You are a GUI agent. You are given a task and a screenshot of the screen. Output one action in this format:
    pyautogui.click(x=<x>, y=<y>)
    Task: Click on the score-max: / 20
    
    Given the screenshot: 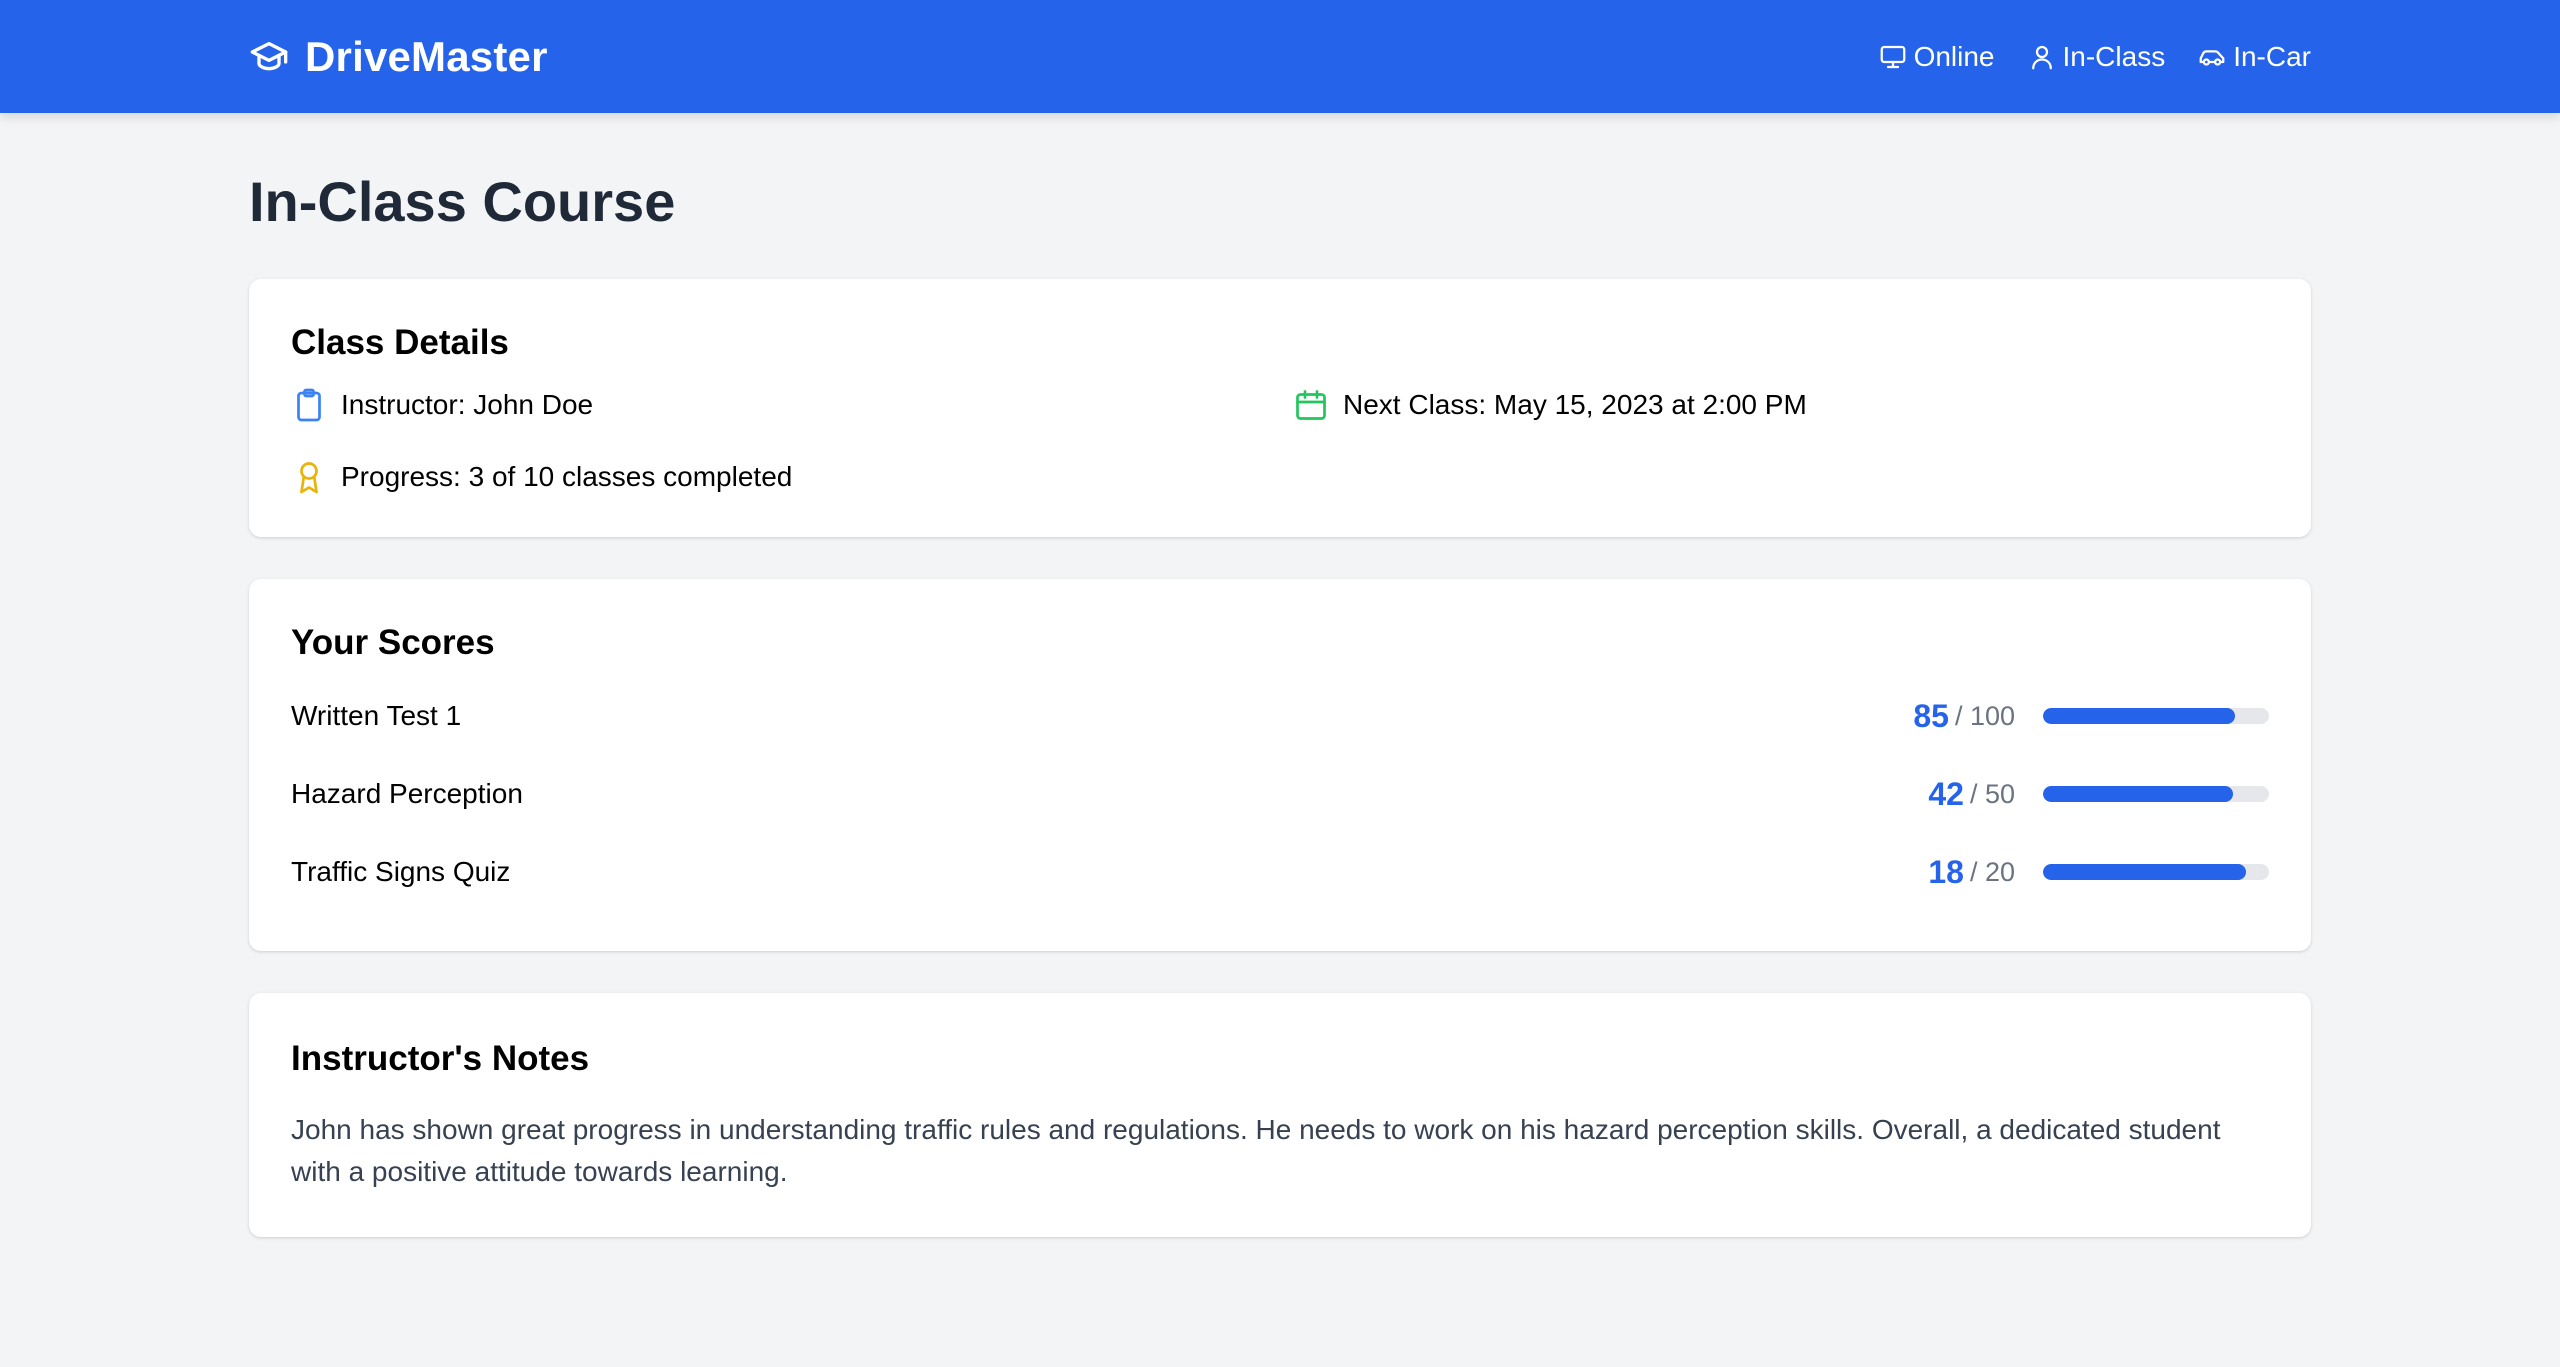 What is the action you would take?
    pyautogui.click(x=1992, y=871)
    